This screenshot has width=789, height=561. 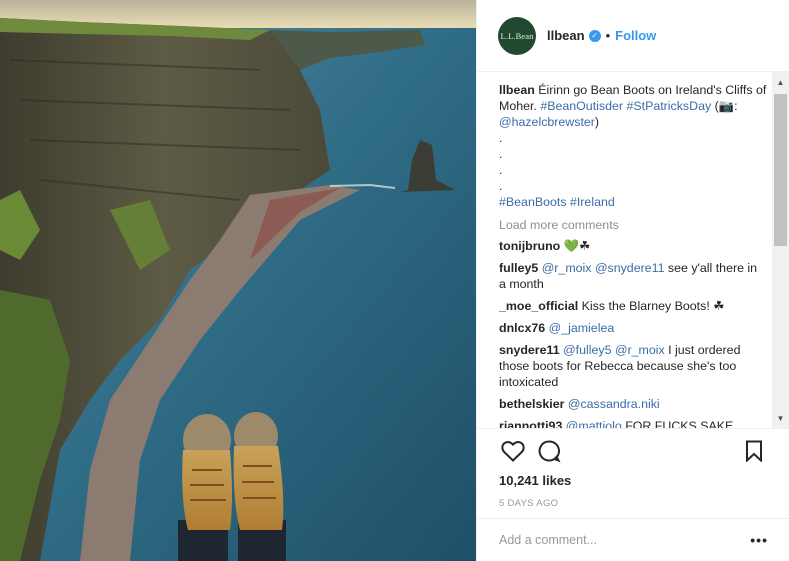 I want to click on post-actions: 10,241 likes 5 DAYS AGO, so click(x=633, y=473).